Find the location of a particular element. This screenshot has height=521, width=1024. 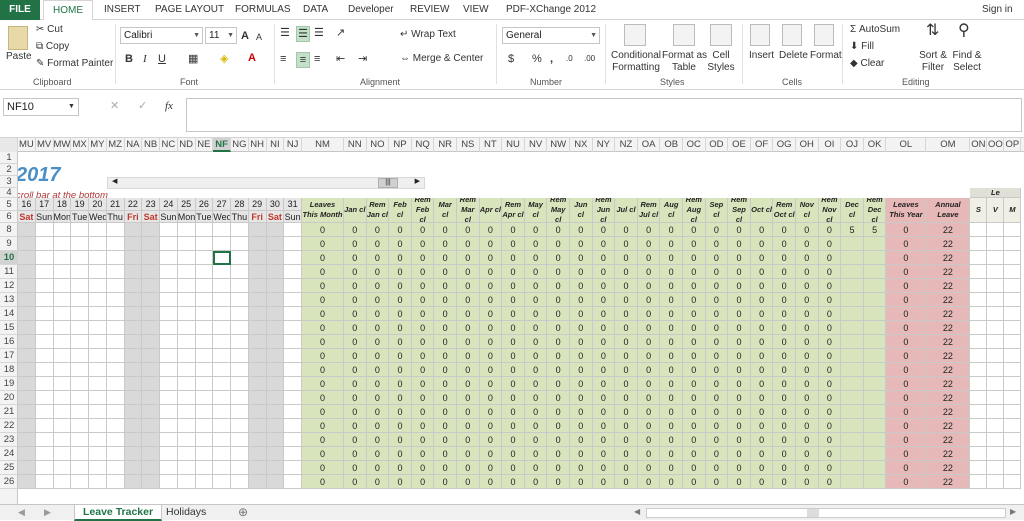

leave-summary-header: Le is located at coordinates (996, 193).